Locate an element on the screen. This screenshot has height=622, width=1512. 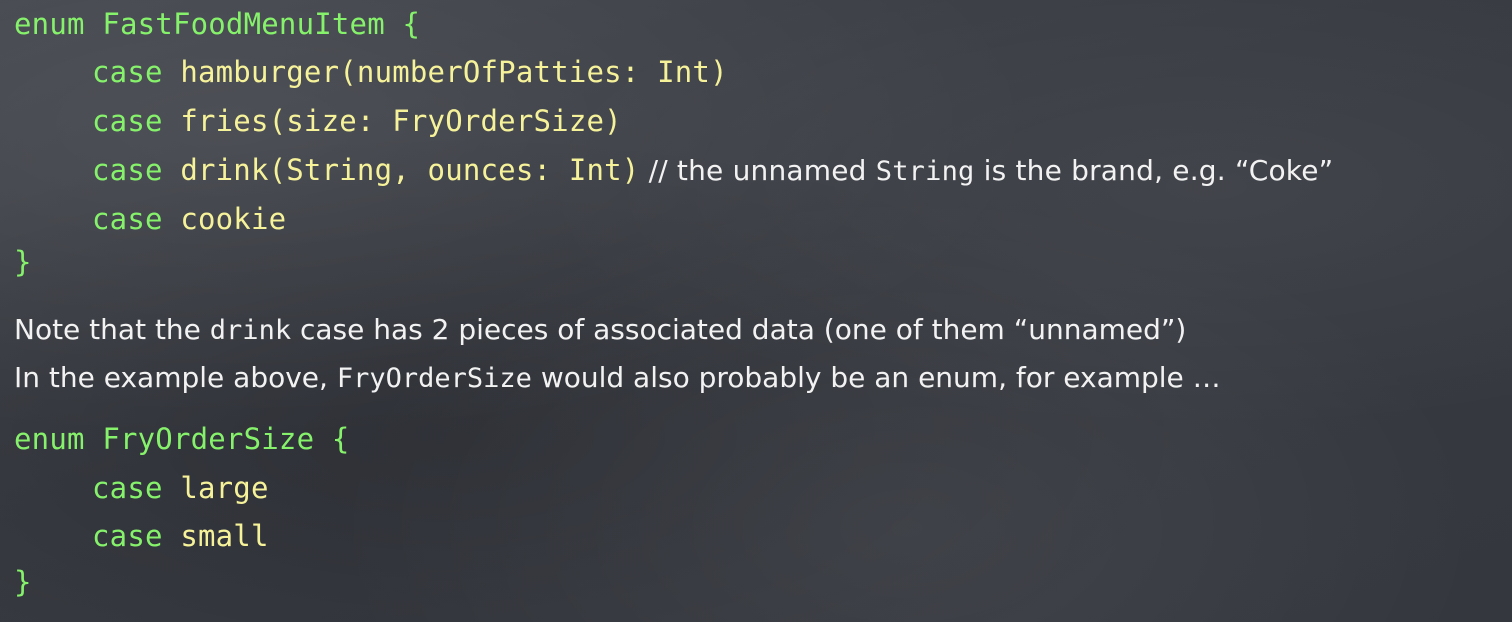
note-text: In the example above, is located at coordinates (175, 377).